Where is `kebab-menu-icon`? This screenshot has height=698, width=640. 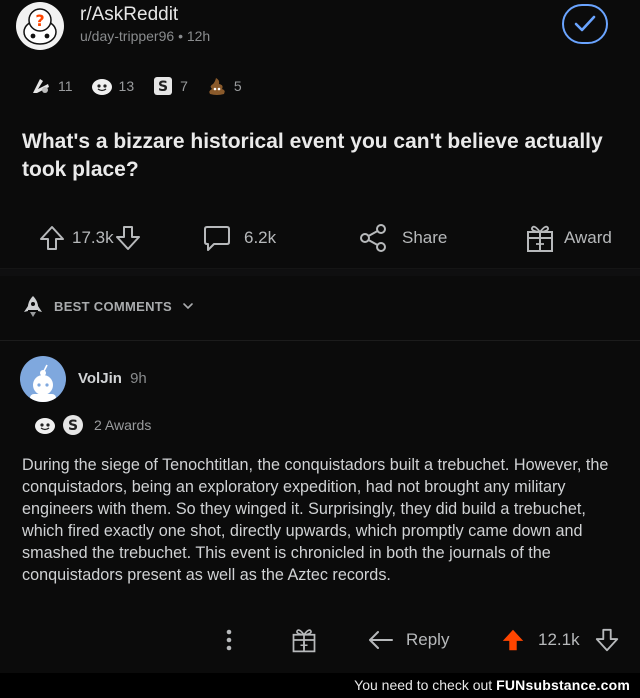
kebab-menu-icon is located at coordinates (229, 640).